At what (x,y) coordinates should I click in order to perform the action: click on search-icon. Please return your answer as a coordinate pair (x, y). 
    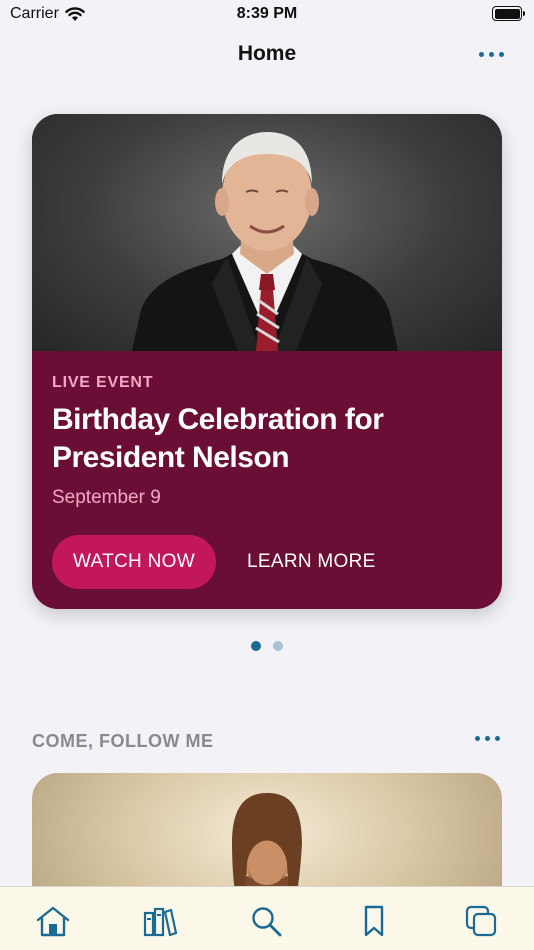
    Looking at the image, I should click on (267, 922).